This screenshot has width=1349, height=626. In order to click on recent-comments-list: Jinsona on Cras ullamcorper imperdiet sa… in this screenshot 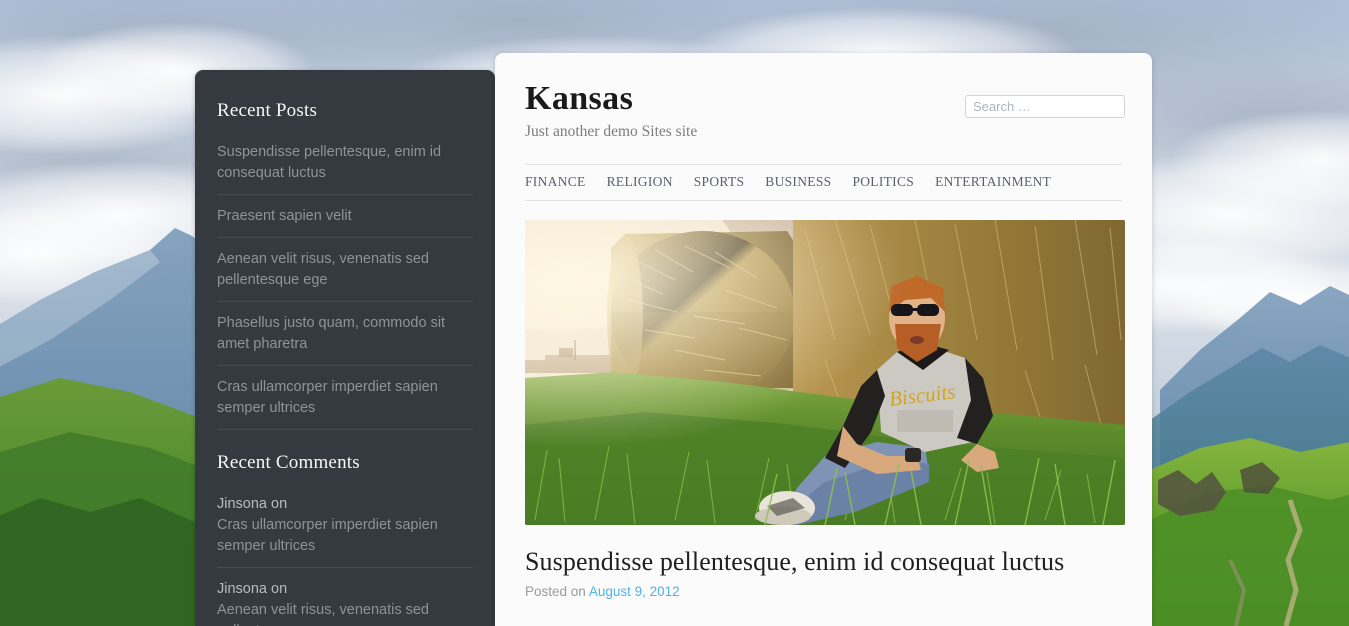, I will do `click(345, 558)`.